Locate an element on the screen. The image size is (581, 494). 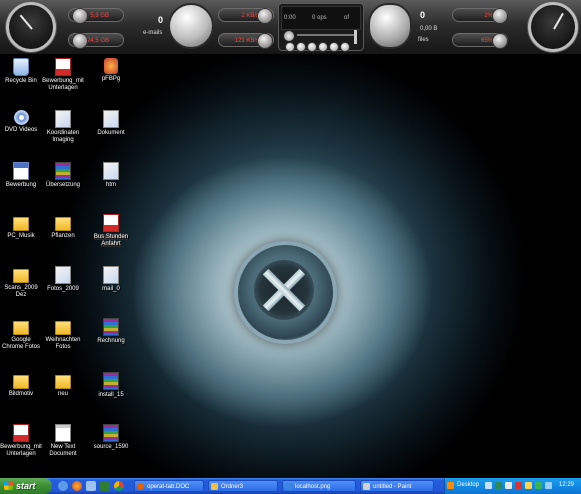
disk-c-value: 5,3 GB is located at coordinates (99, 16).